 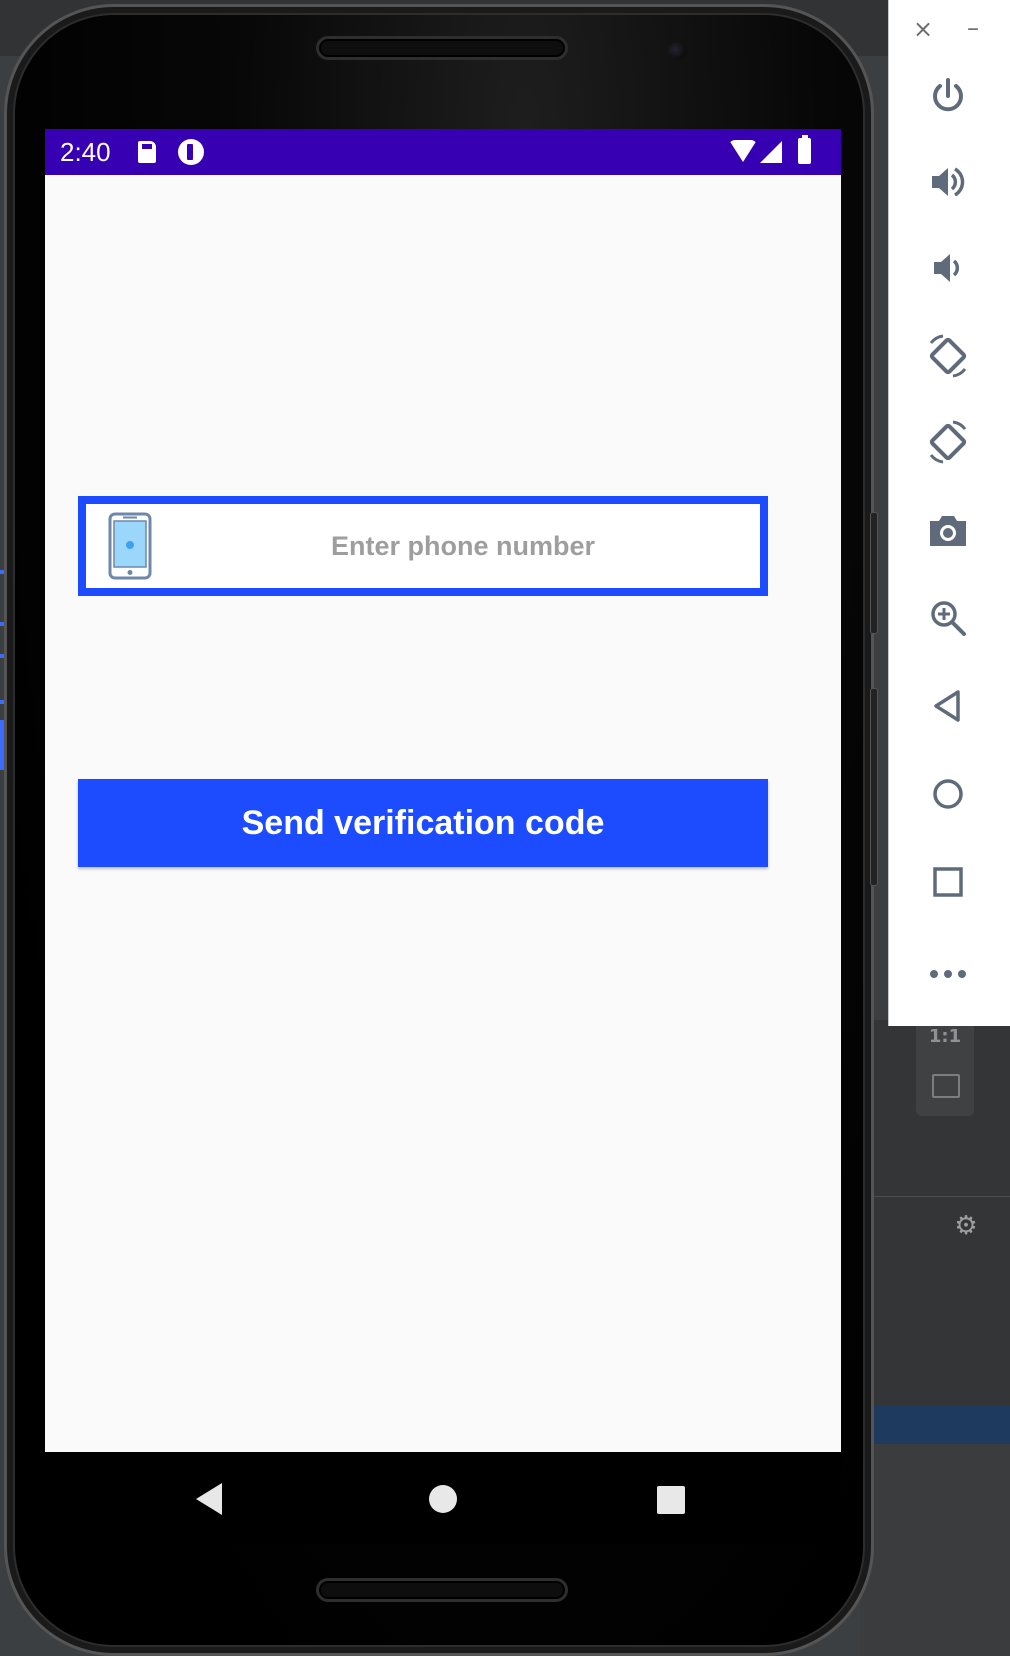 I want to click on wifi-icon, so click(x=743, y=151).